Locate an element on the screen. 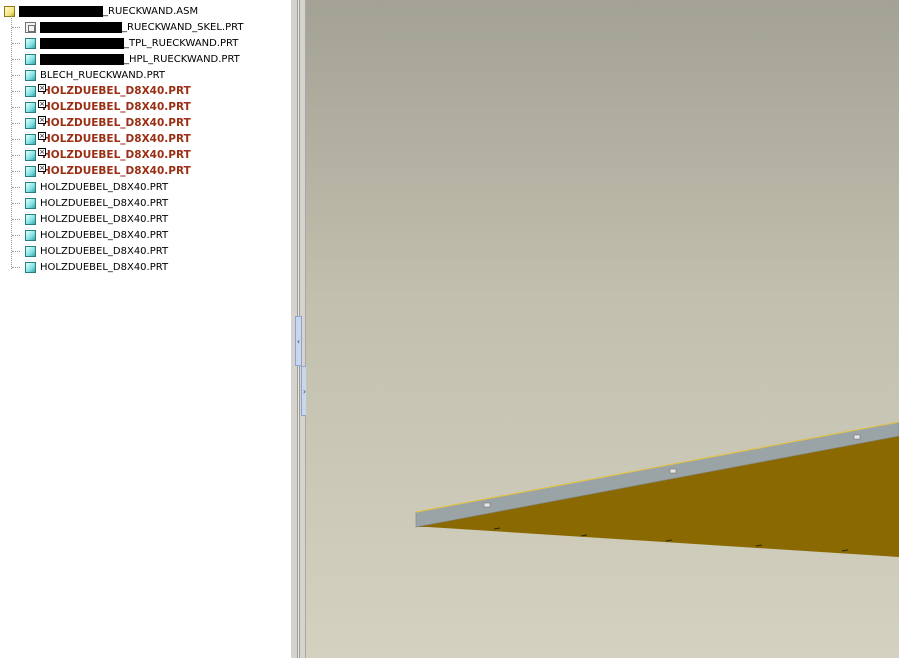  tree-item: BLECH_RUECKWAND.PRT is located at coordinates (95, 75).